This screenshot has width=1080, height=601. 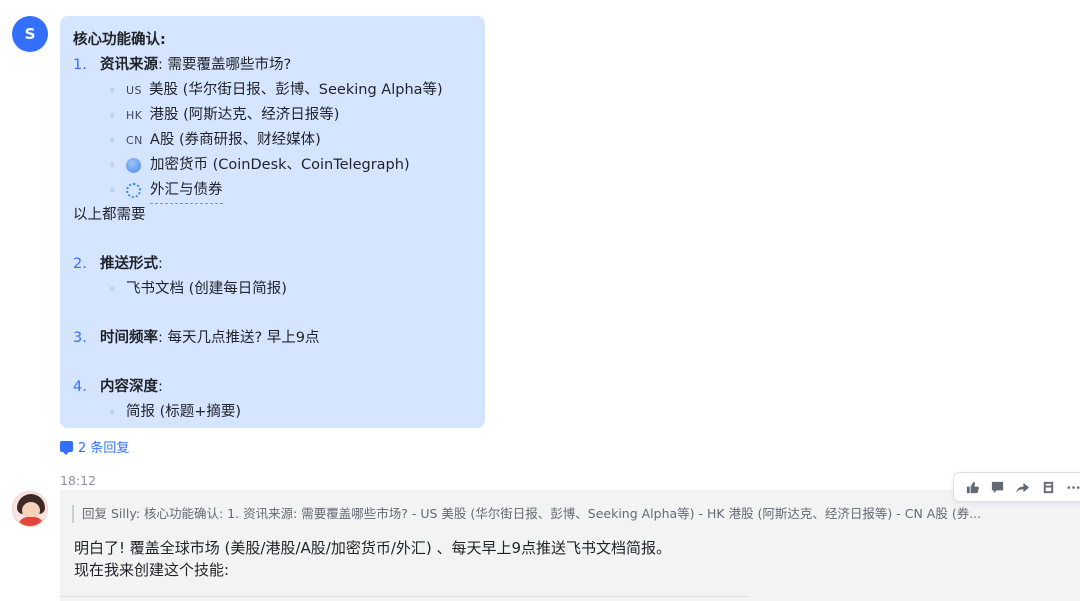 I want to click on user-avatar: S, so click(x=30, y=34).